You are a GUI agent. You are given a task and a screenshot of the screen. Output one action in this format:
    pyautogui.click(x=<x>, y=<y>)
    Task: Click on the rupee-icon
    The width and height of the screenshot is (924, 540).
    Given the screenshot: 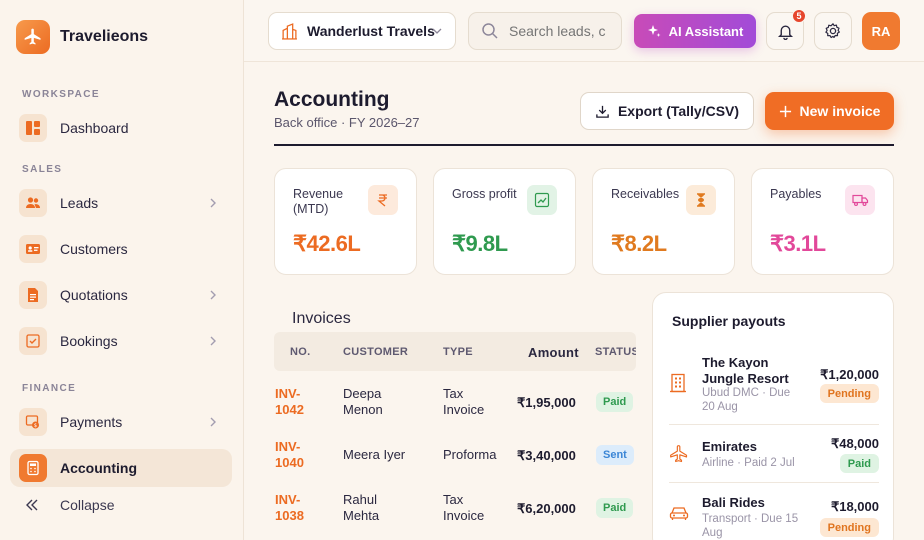 What is the action you would take?
    pyautogui.click(x=383, y=200)
    